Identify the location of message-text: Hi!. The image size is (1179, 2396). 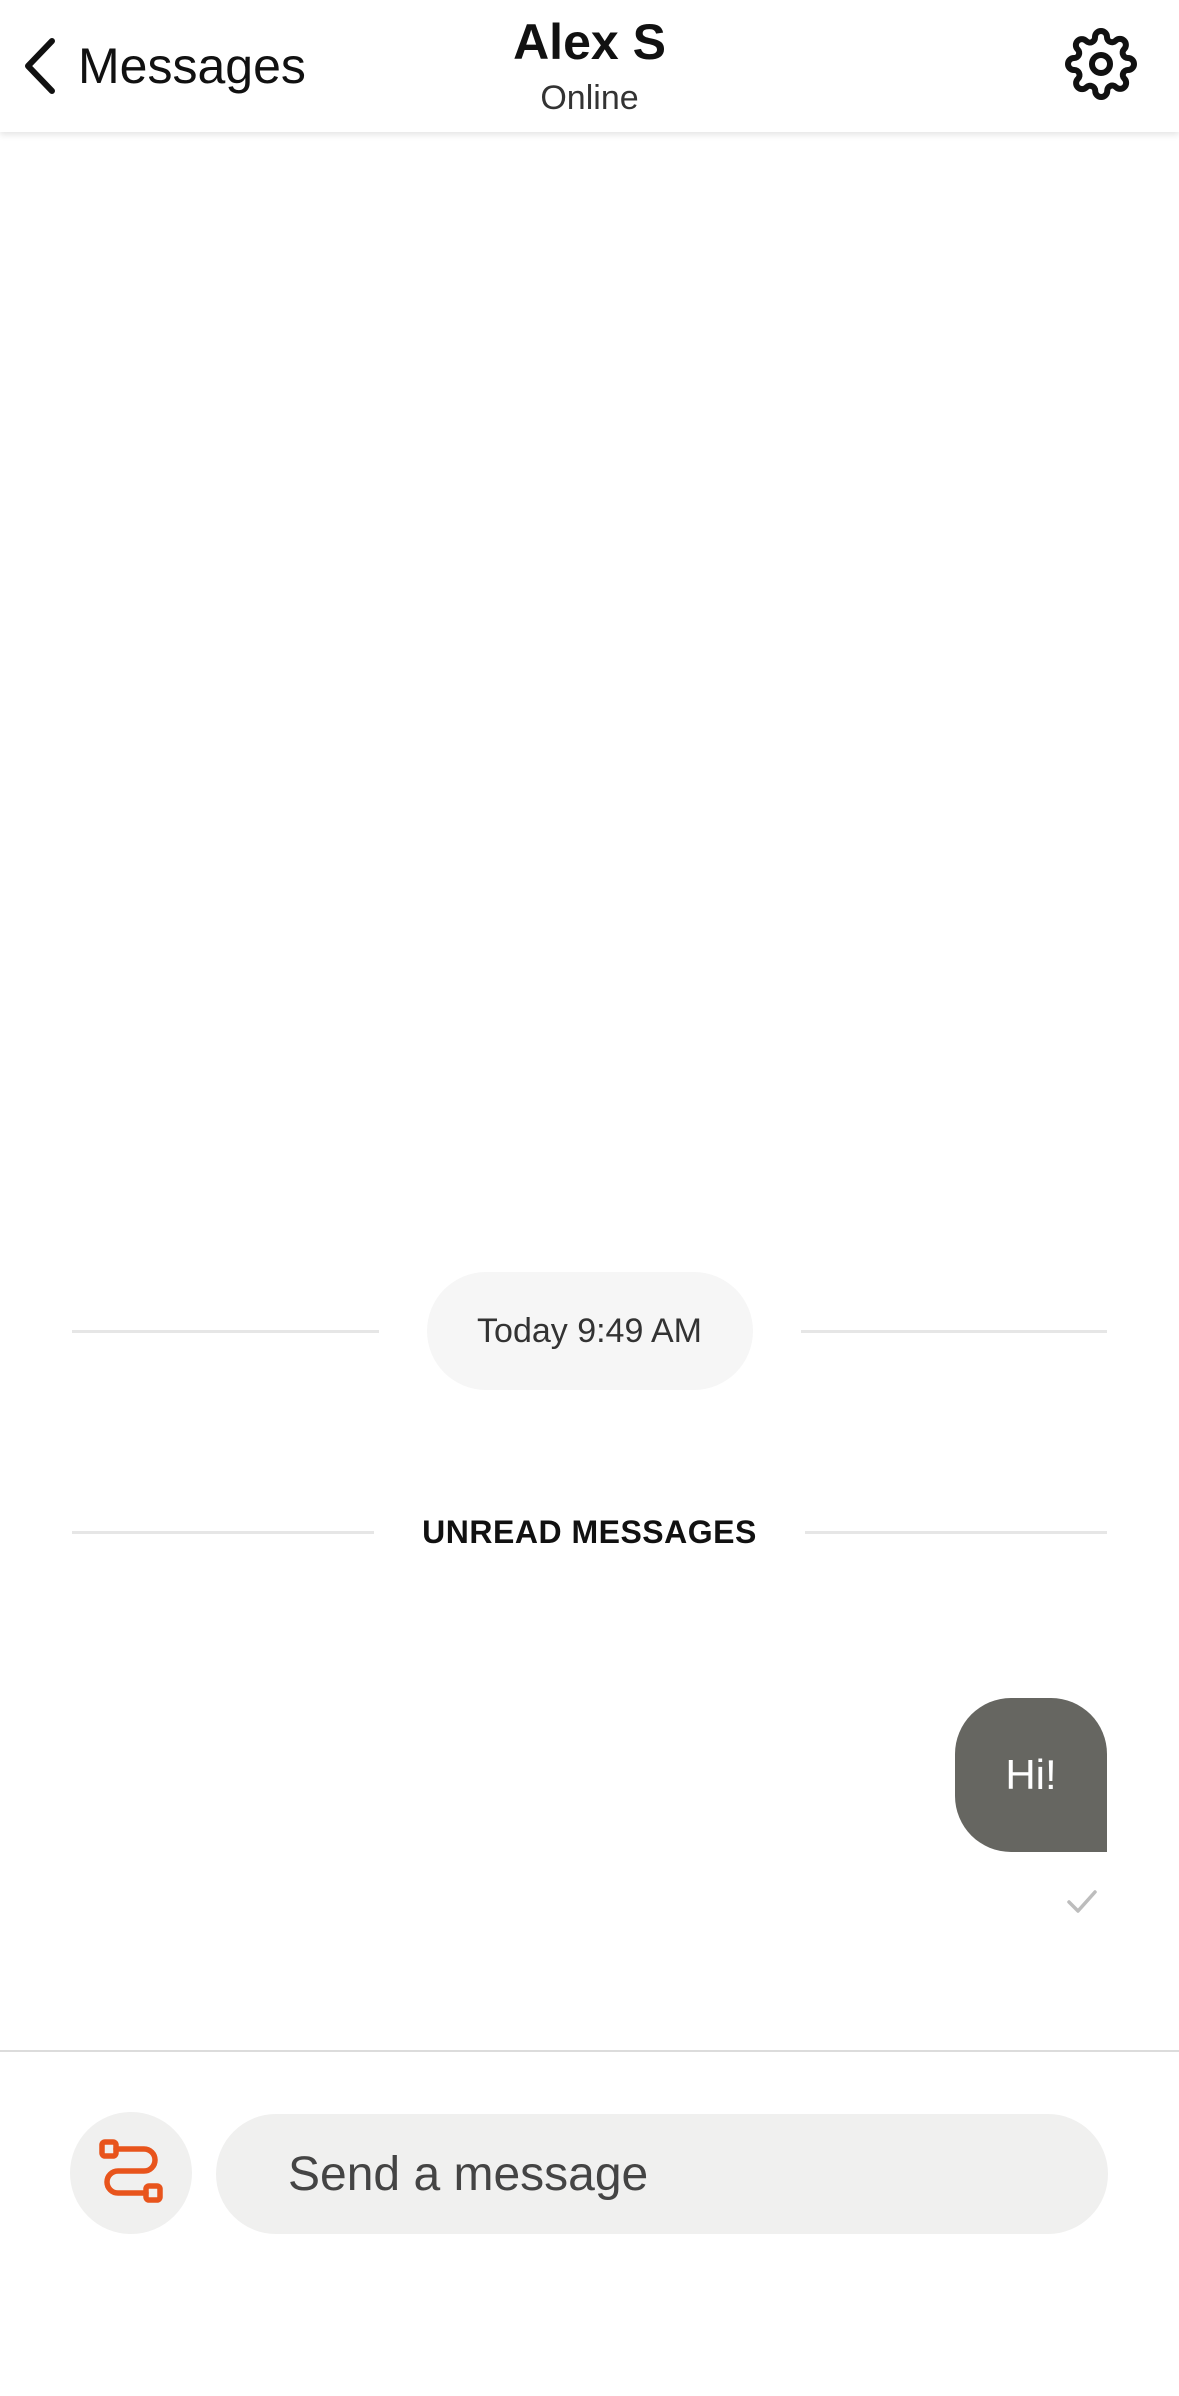
(1031, 1774).